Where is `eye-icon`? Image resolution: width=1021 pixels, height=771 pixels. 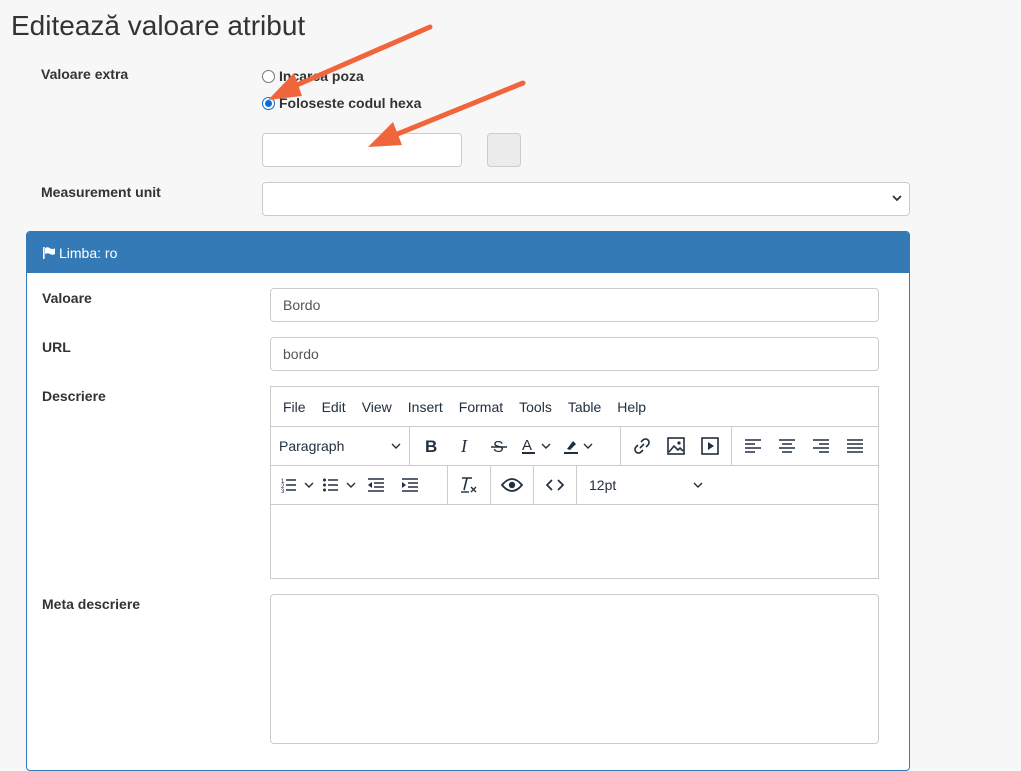 eye-icon is located at coordinates (512, 485).